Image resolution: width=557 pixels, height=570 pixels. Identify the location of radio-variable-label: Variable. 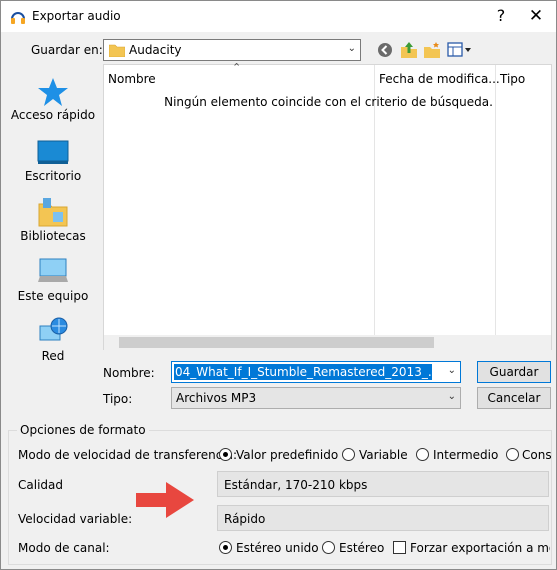
(383, 455).